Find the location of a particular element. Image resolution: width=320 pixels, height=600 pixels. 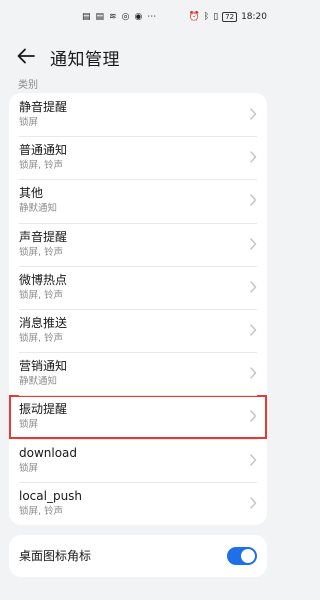

category-title: 营销通知 is located at coordinates (43, 366).